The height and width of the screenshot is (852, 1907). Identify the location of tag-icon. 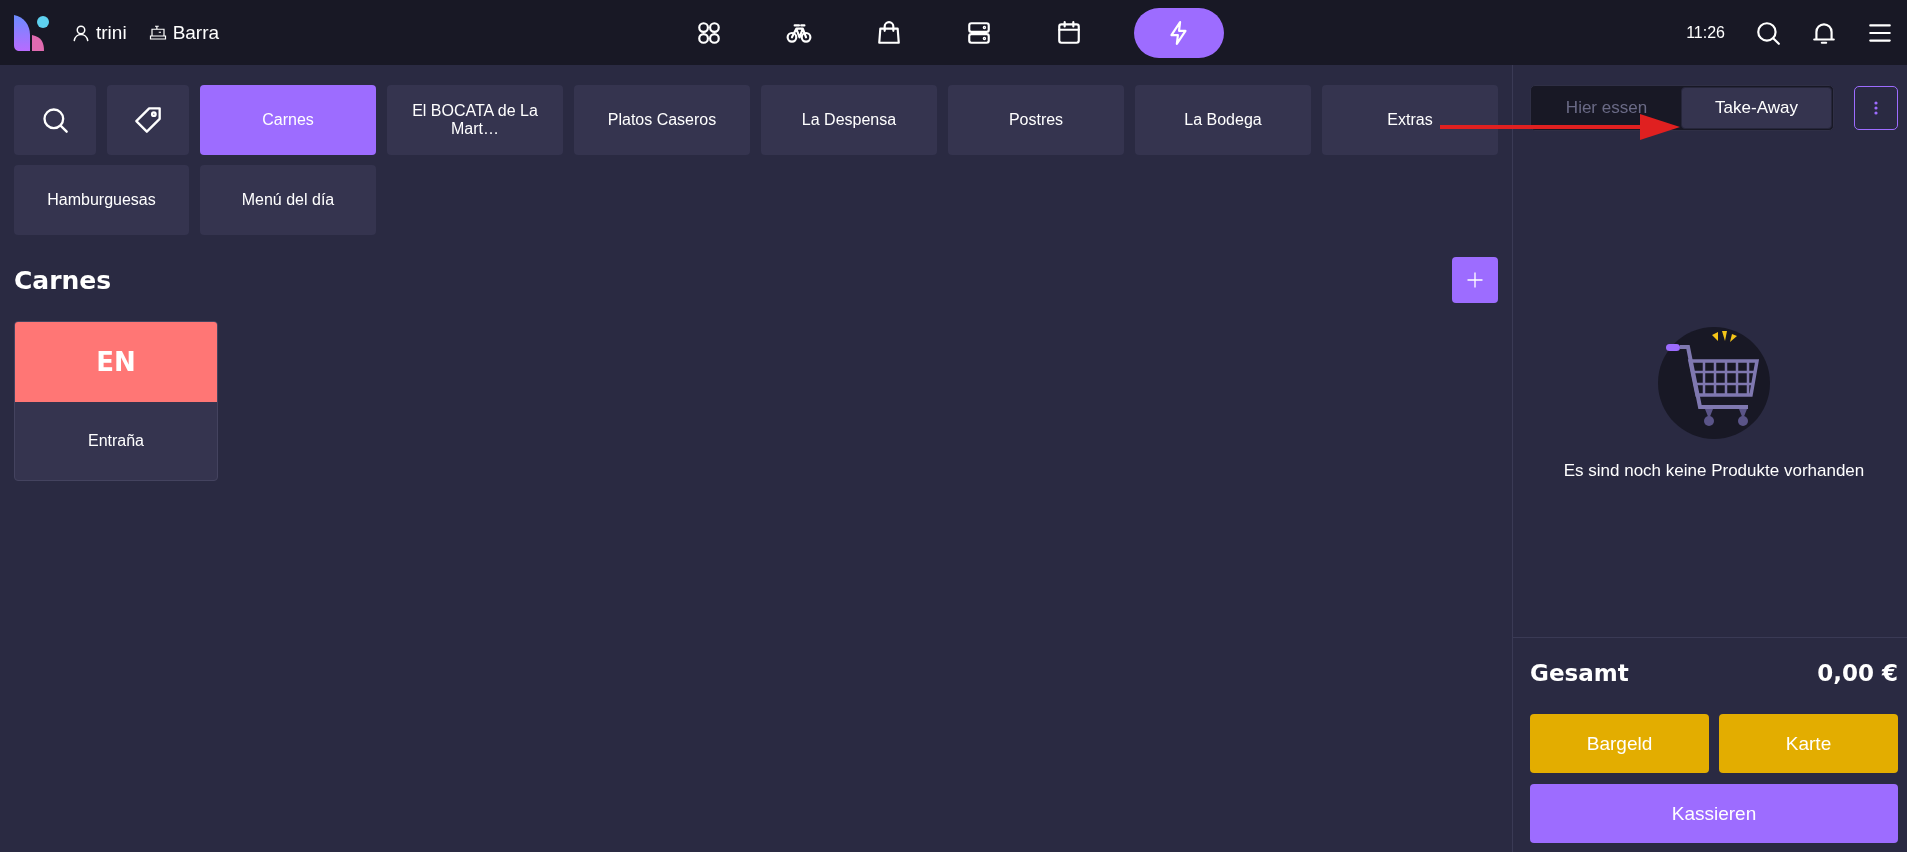
(148, 120).